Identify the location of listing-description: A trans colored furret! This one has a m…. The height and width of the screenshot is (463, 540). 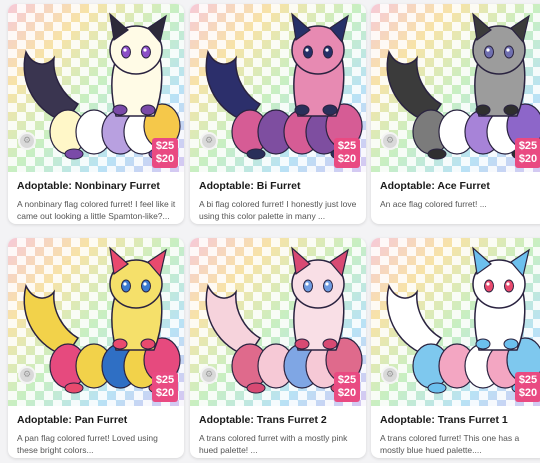
(450, 444).